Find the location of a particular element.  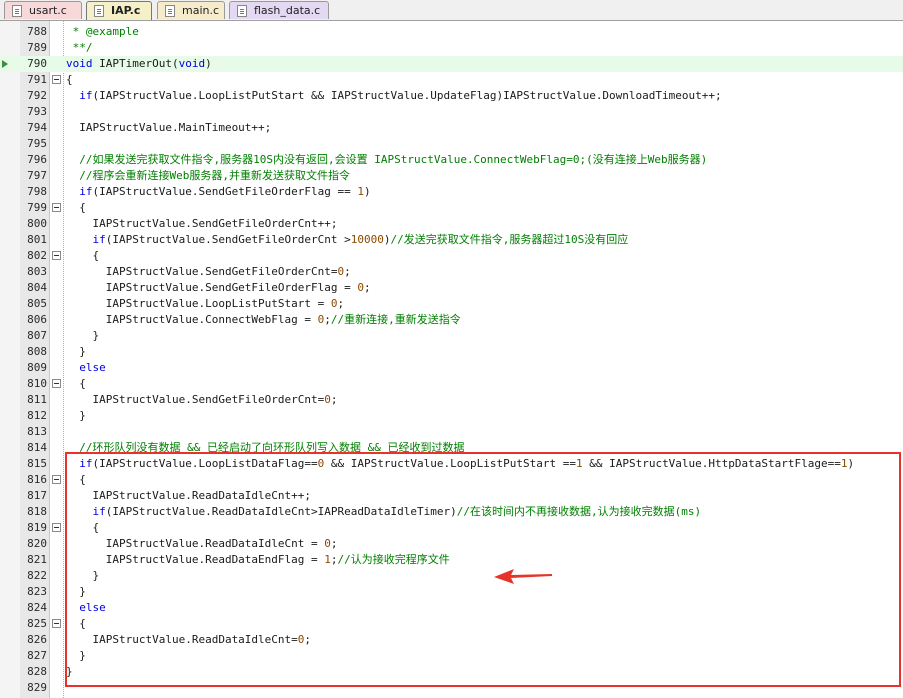

code-line: 826 IAPStructValue.ReadDataIdleCnt=0; is located at coordinates (451, 640).